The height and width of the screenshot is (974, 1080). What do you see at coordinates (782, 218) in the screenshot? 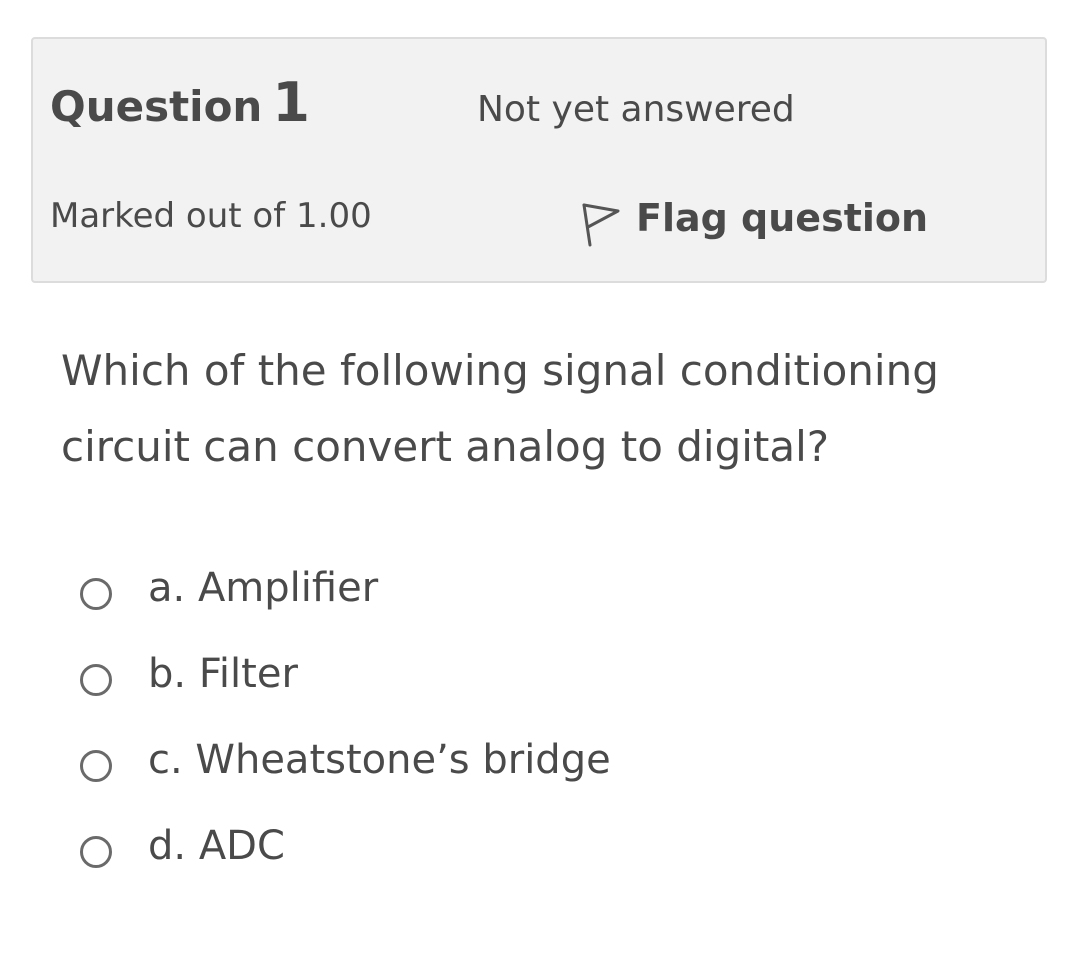
I see `flag-question-label: Flag question` at bounding box center [782, 218].